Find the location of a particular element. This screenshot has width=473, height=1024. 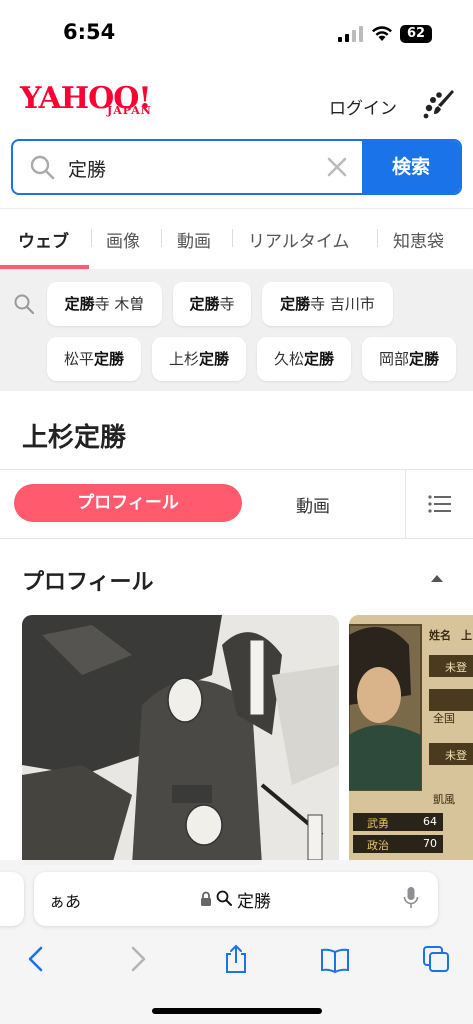

card-name-char: 上 is located at coordinates (466, 635).